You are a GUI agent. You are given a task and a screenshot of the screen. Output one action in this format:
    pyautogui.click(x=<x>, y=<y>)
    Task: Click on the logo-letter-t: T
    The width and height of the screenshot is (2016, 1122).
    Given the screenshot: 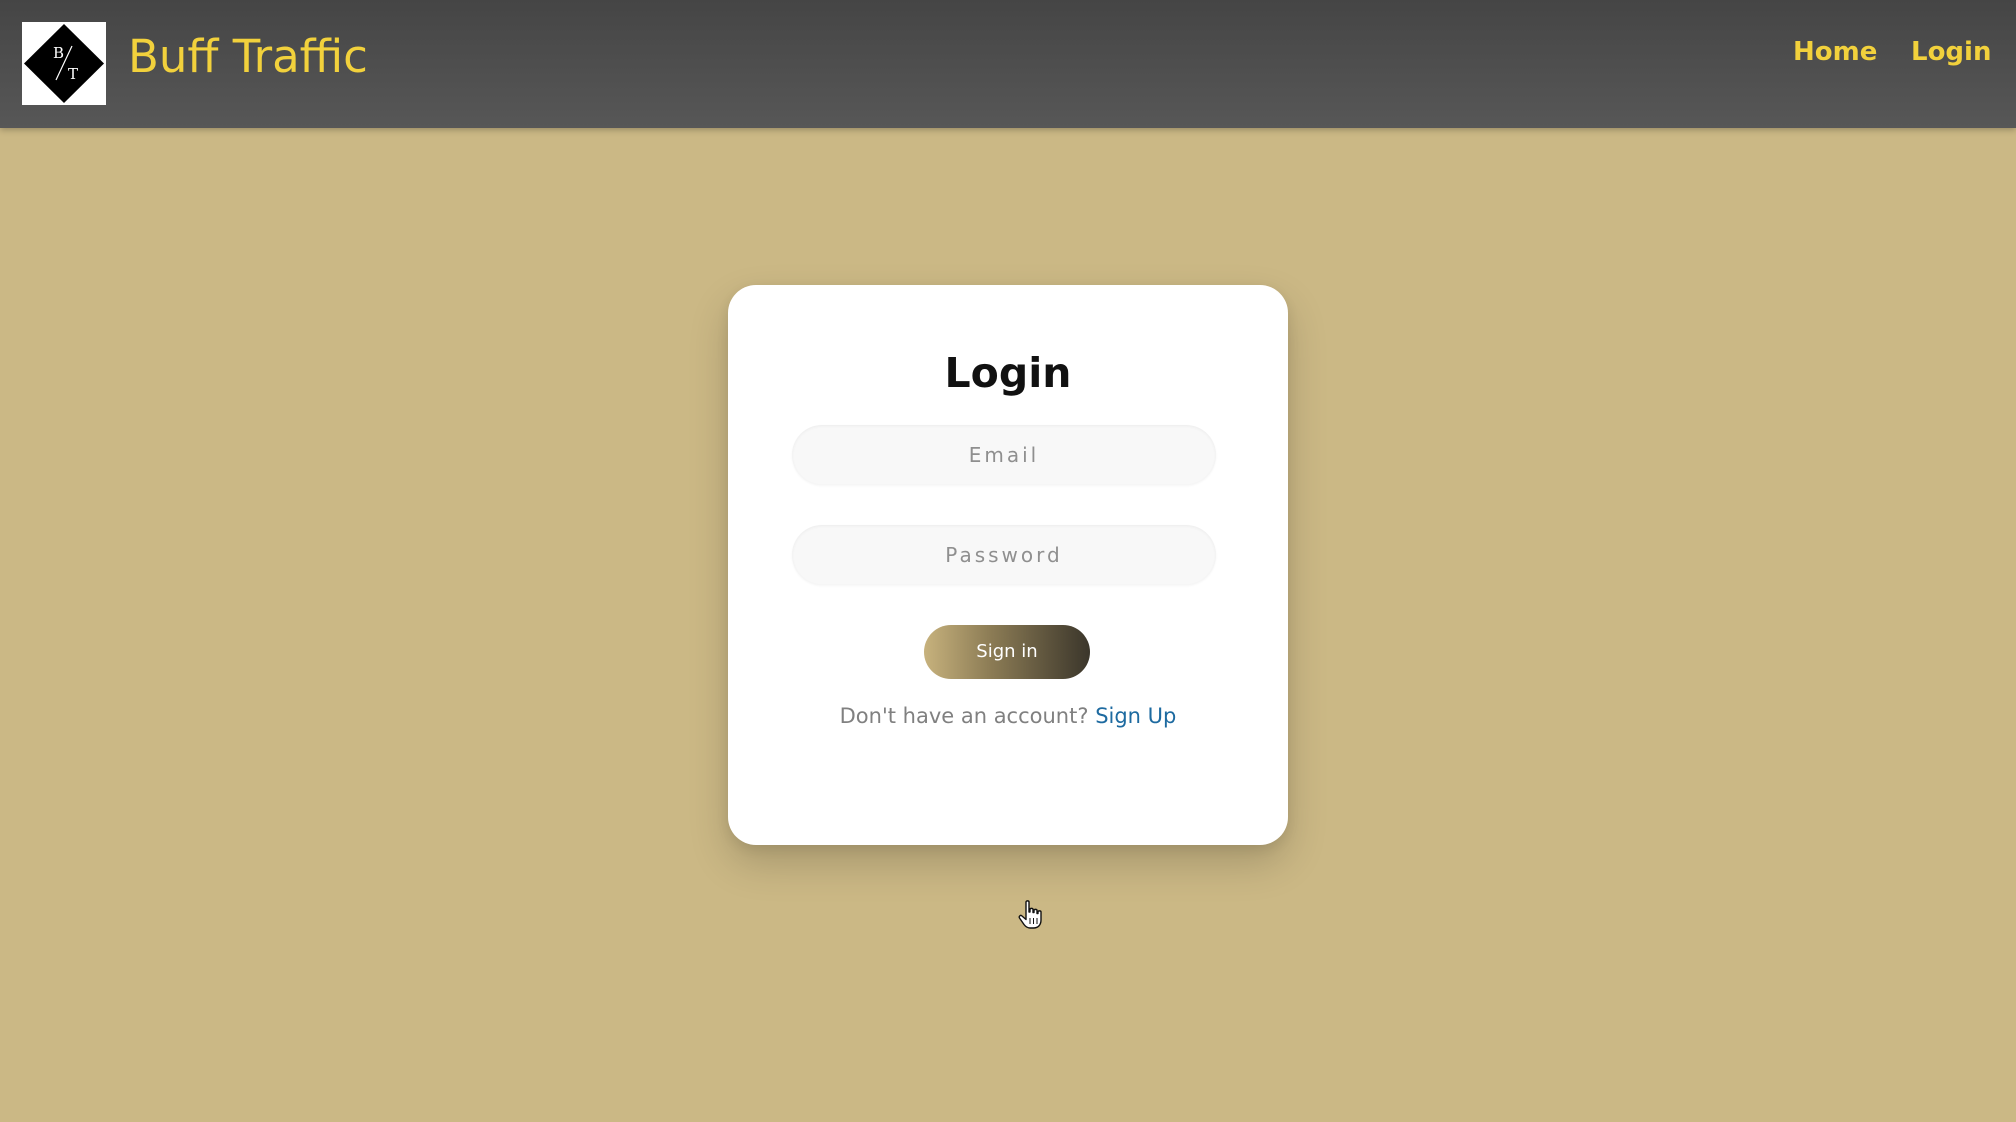 What is the action you would take?
    pyautogui.click(x=73, y=74)
    